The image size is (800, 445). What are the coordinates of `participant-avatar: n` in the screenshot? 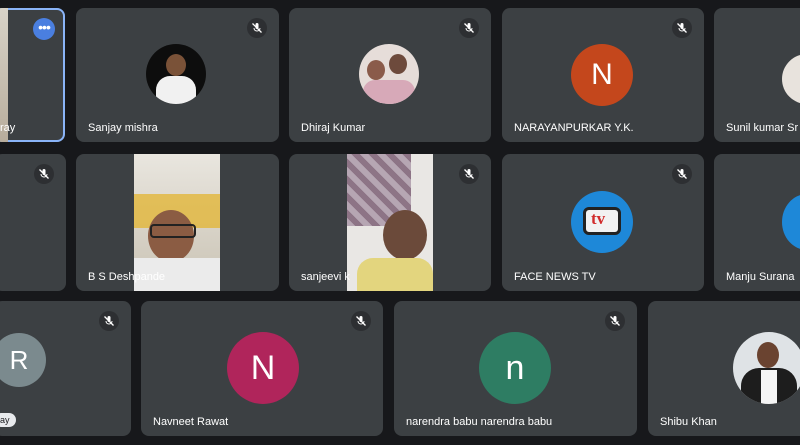 It's located at (515, 368).